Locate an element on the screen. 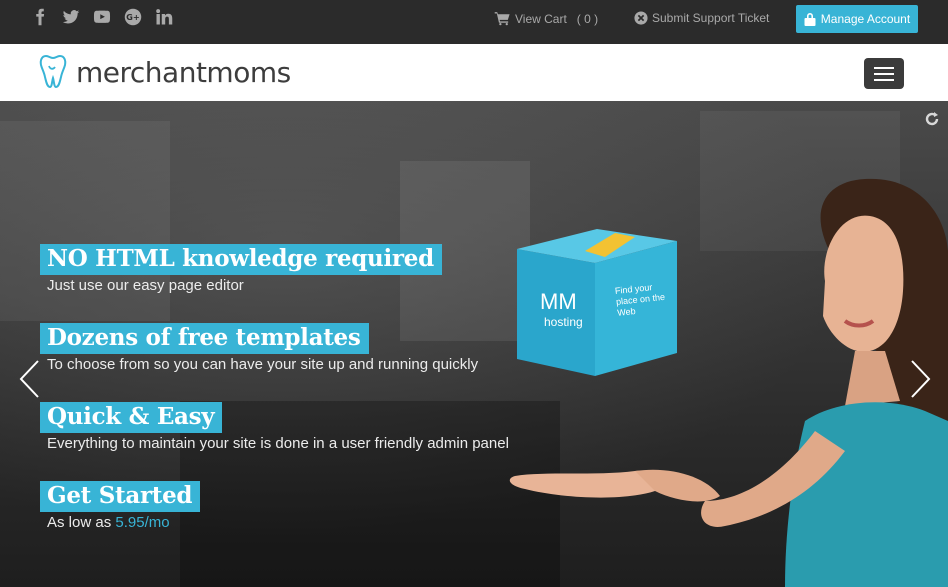  slide-headline: NO HTML knowledge required is located at coordinates (241, 259).